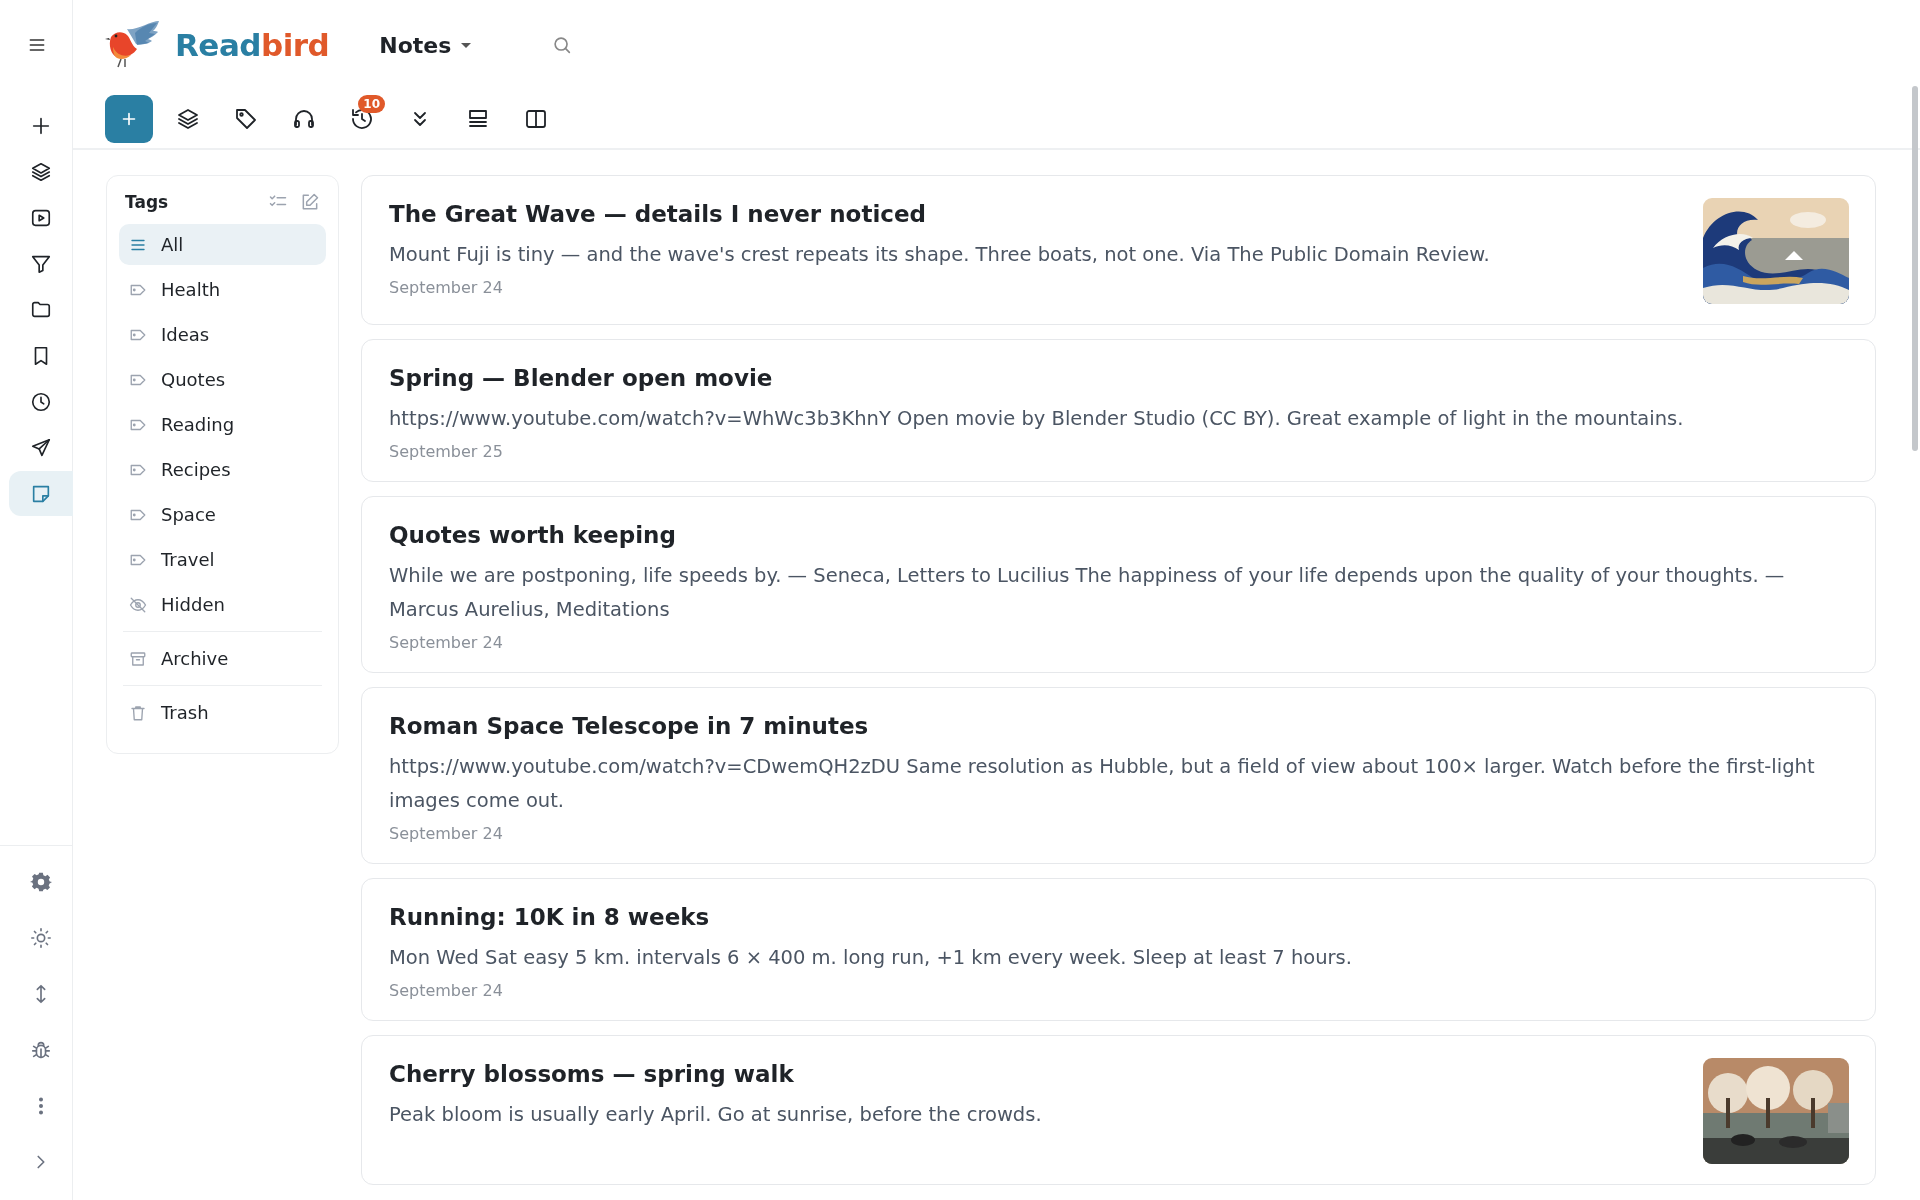 This screenshot has width=1920, height=1200. Describe the element at coordinates (1915, 268) in the screenshot. I see `scrollbar-thumb` at that location.